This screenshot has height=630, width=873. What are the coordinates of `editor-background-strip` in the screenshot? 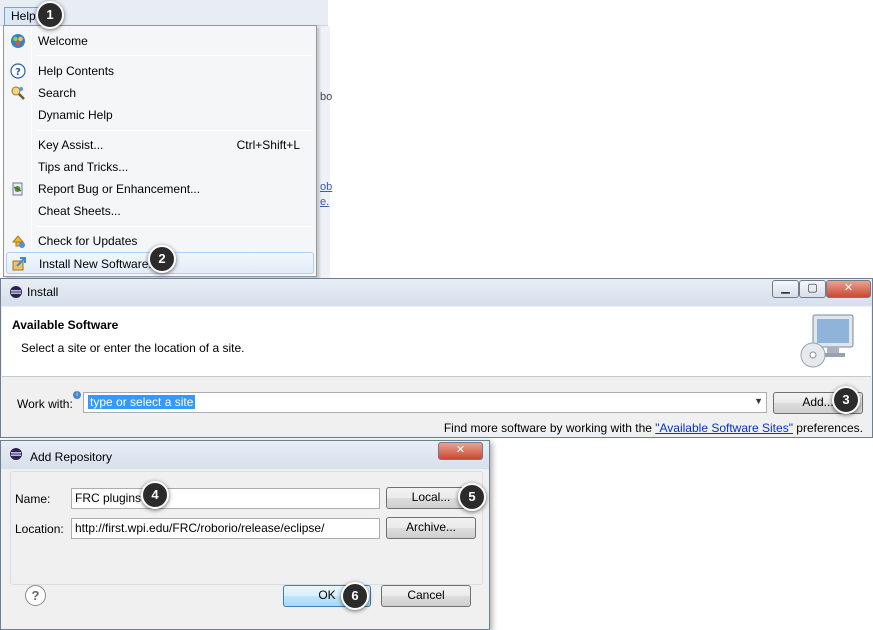 It's located at (324, 152).